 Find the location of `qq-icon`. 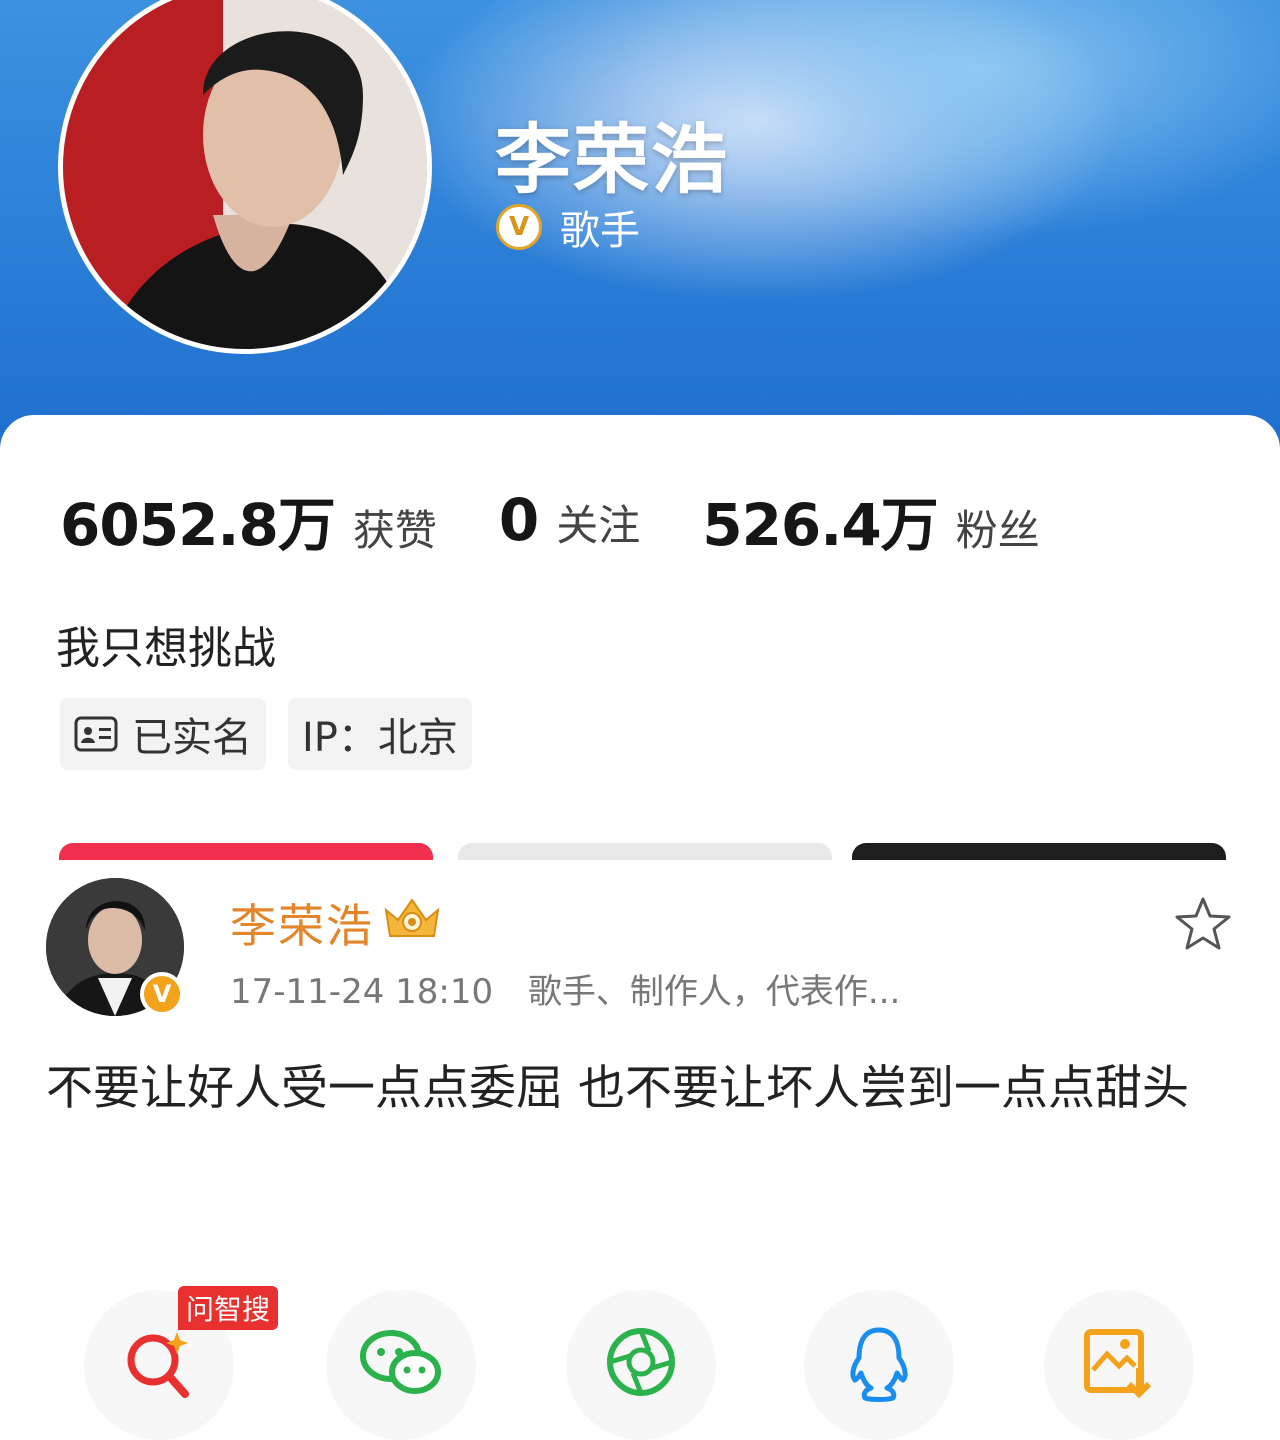

qq-icon is located at coordinates (879, 1364).